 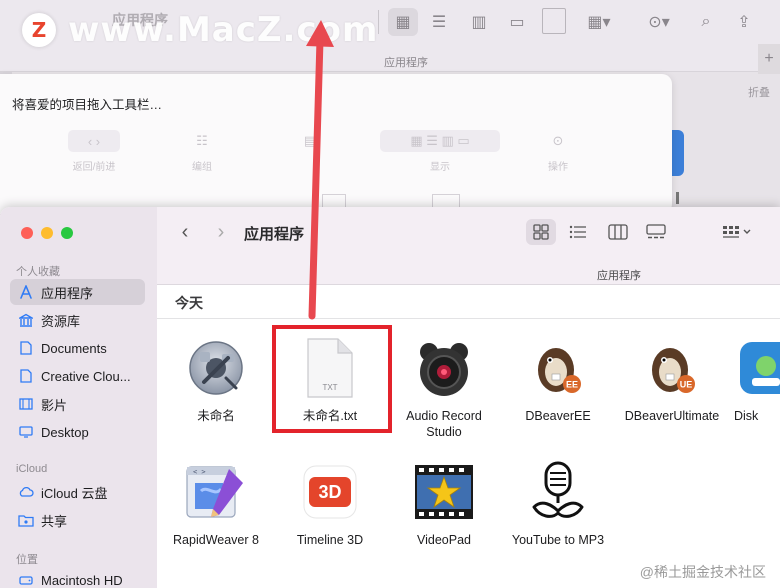 I want to click on close-window-button, so click(x=27, y=233).